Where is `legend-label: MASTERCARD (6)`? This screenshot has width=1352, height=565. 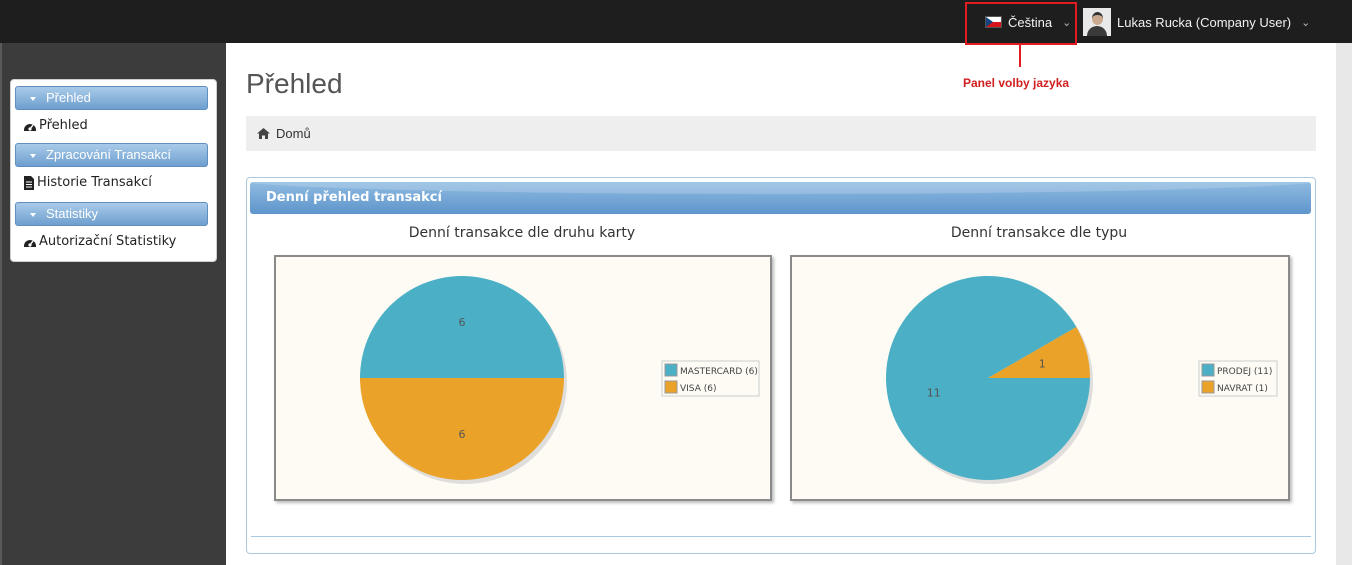 legend-label: MASTERCARD (6) is located at coordinates (719, 372).